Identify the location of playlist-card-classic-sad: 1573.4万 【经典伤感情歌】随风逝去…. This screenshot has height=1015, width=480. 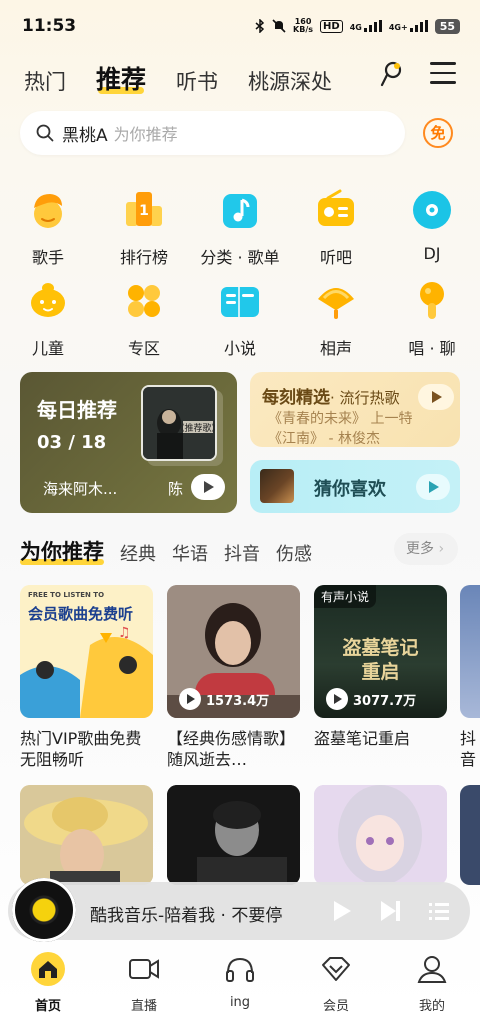
(233, 677).